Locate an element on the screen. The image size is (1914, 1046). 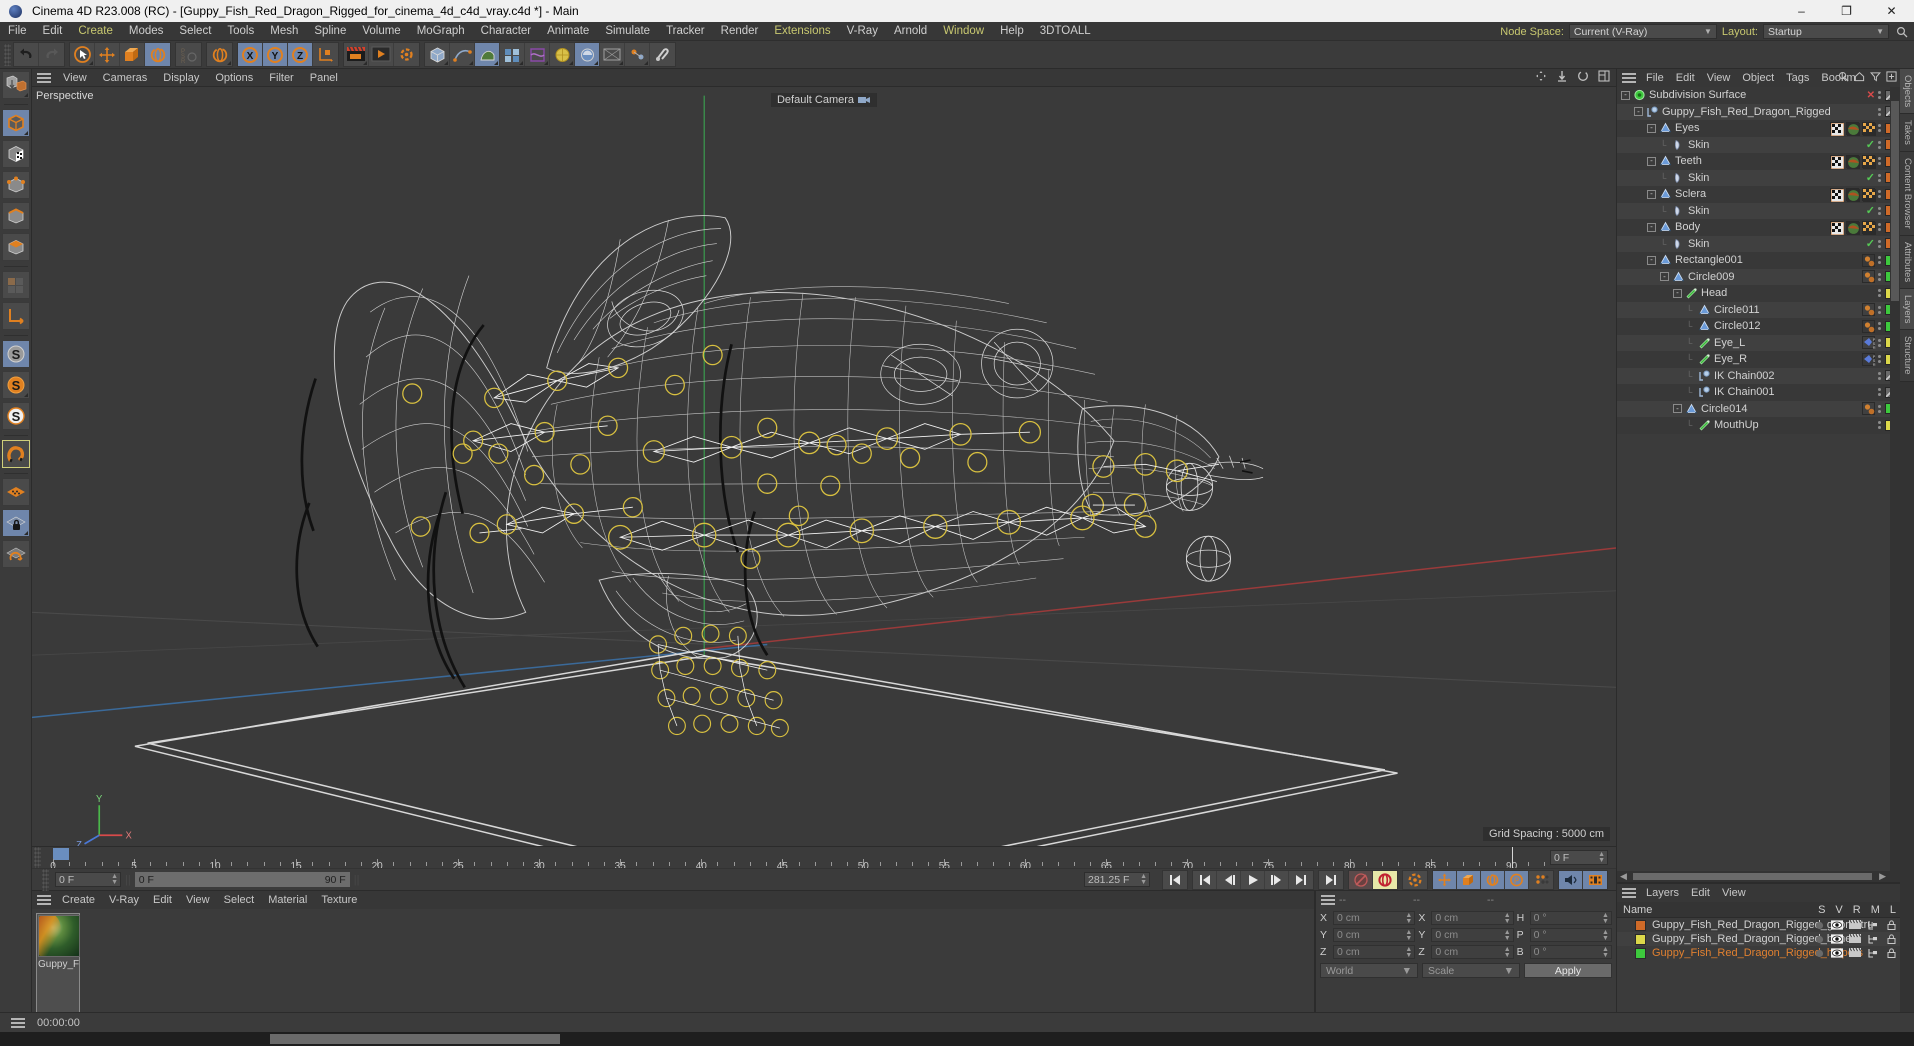
side-tab-structure: Structure is located at coordinates (1907, 356).